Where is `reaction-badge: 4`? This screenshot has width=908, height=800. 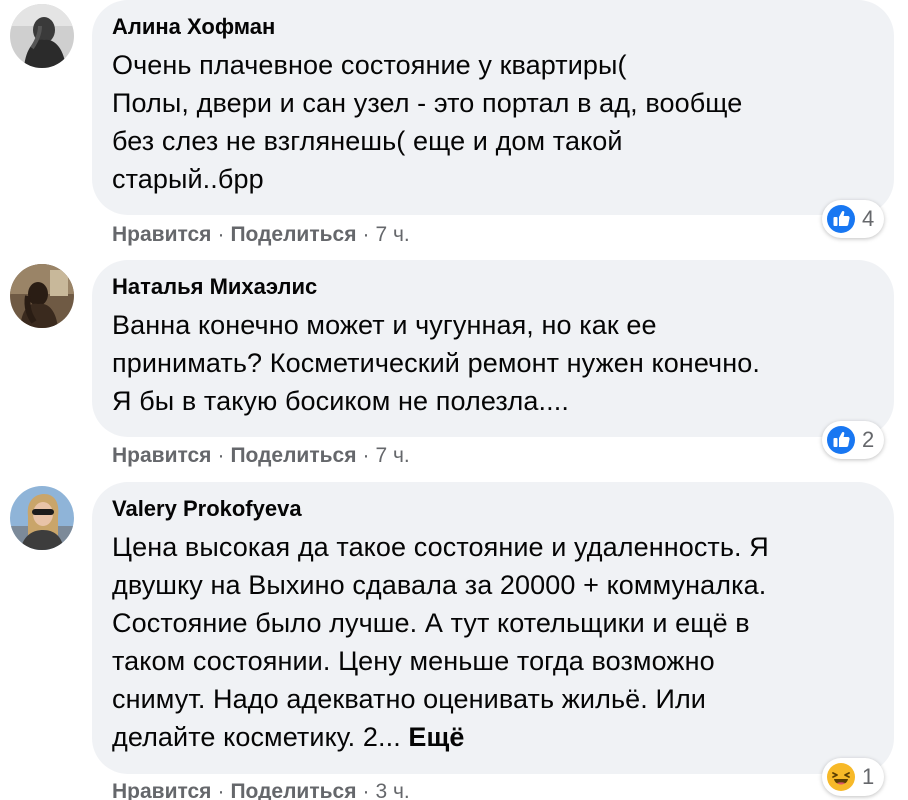
reaction-badge: 4 is located at coordinates (853, 219).